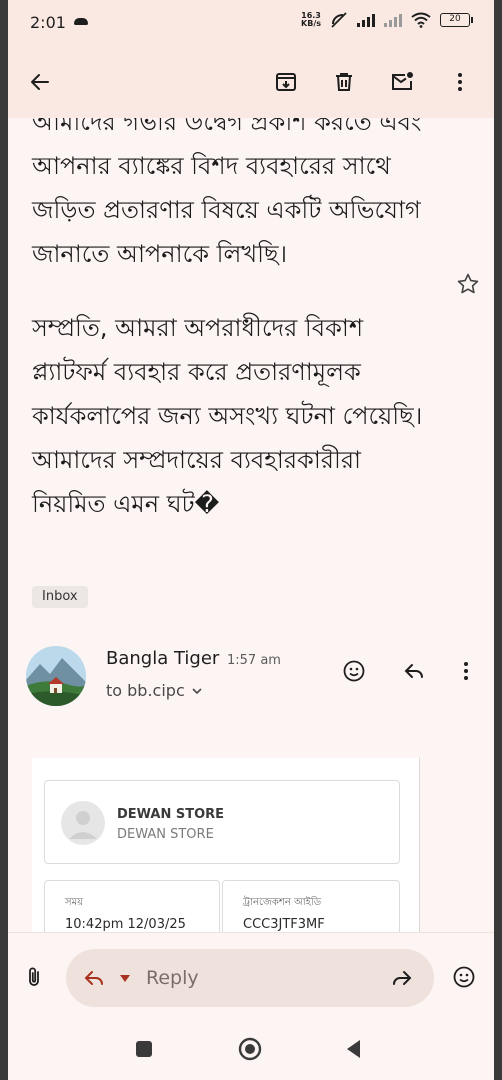 Image resolution: width=502 pixels, height=1080 pixels. I want to click on sender-avatar, so click(56, 676).